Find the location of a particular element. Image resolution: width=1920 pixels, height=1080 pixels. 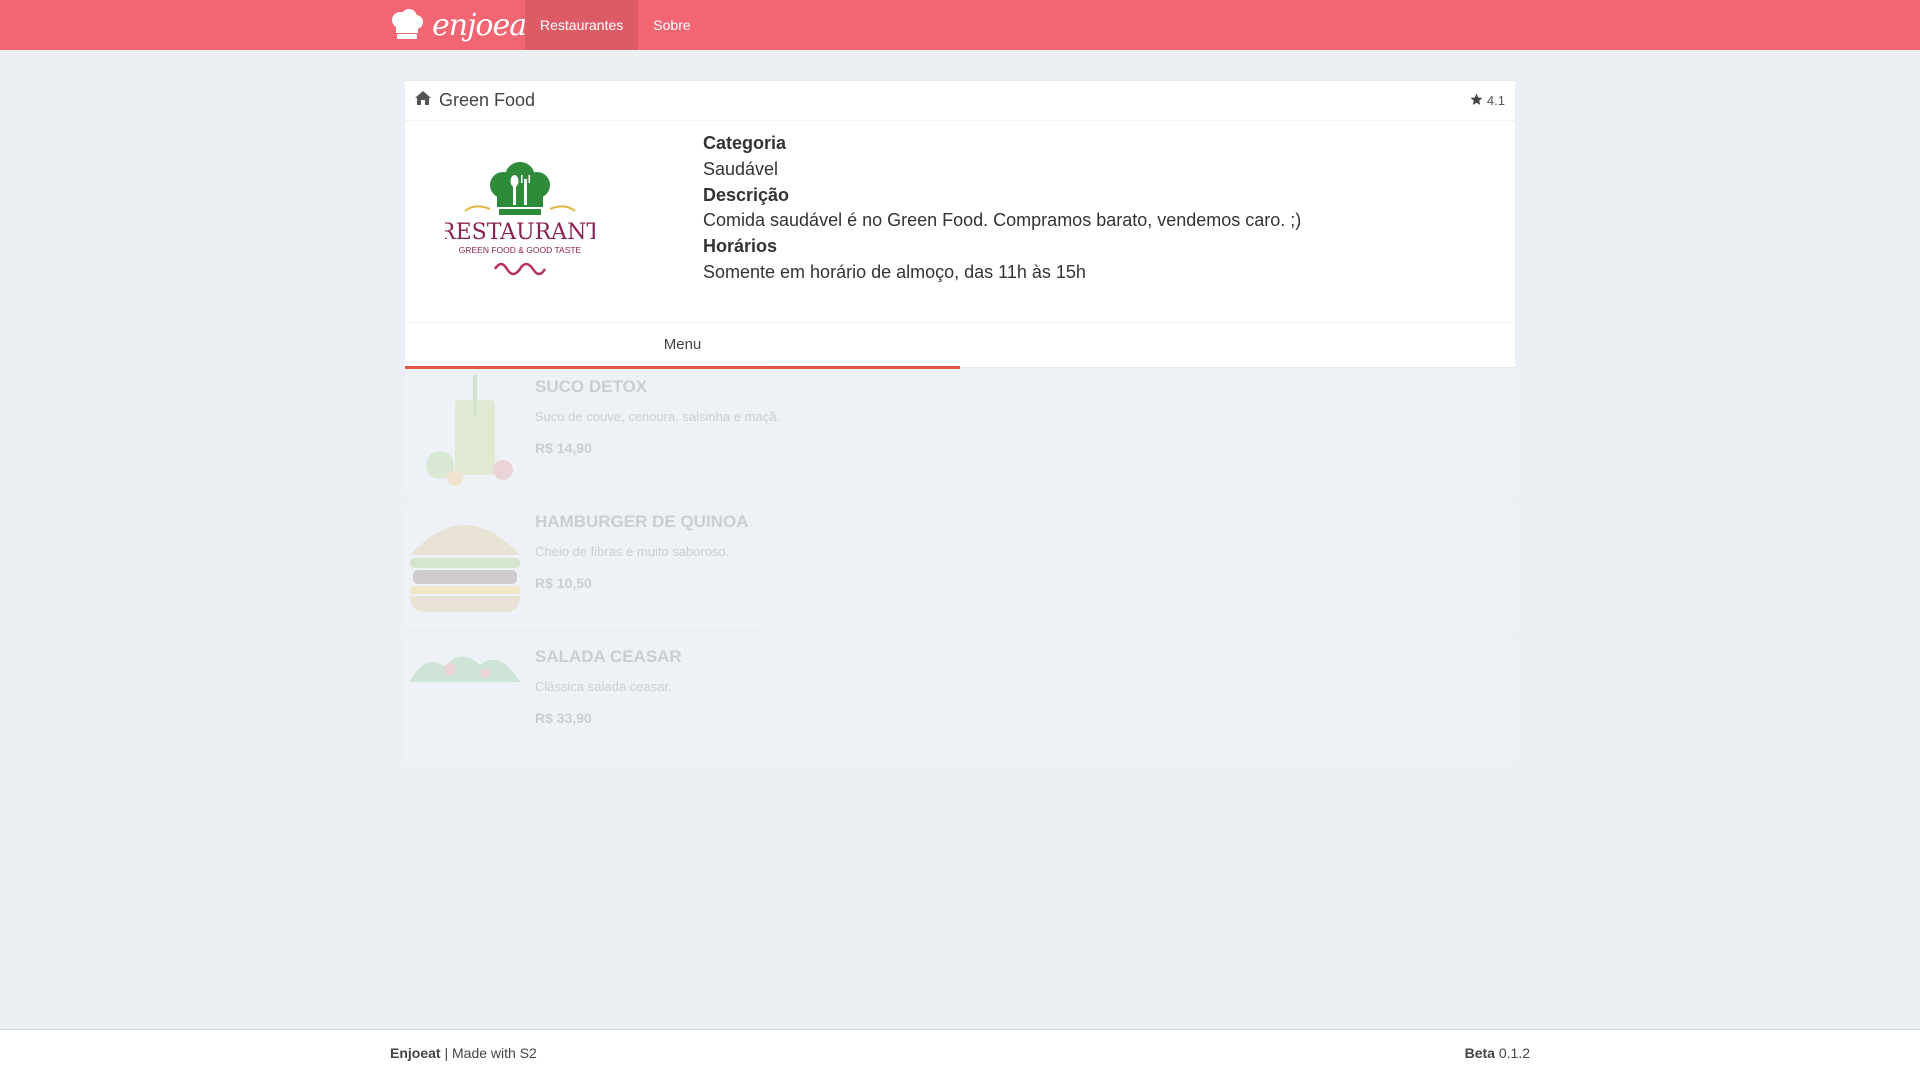

menu-item-price: R$ 10,50 is located at coordinates (563, 583).